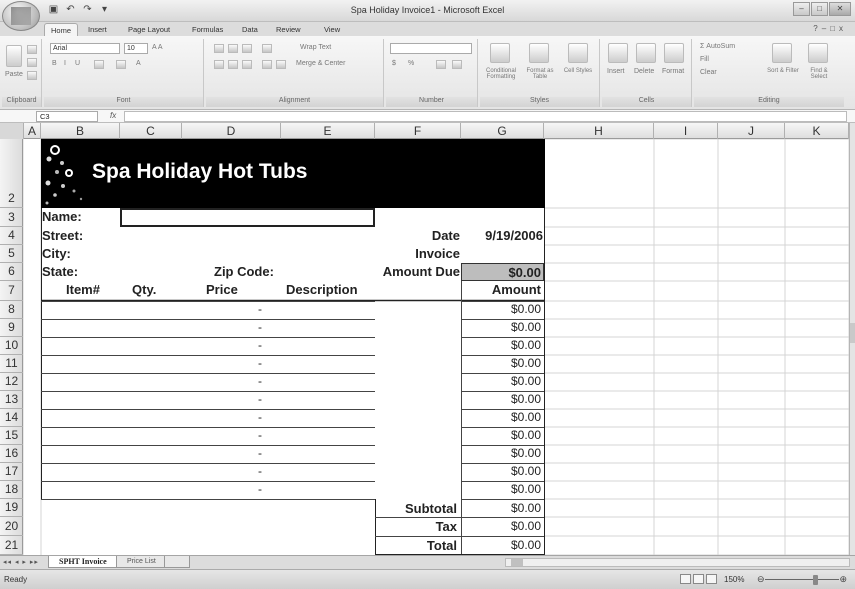 Image resolution: width=855 pixels, height=589 pixels. What do you see at coordinates (11, 291) in the screenshot?
I see `row-header-7: 7` at bounding box center [11, 291].